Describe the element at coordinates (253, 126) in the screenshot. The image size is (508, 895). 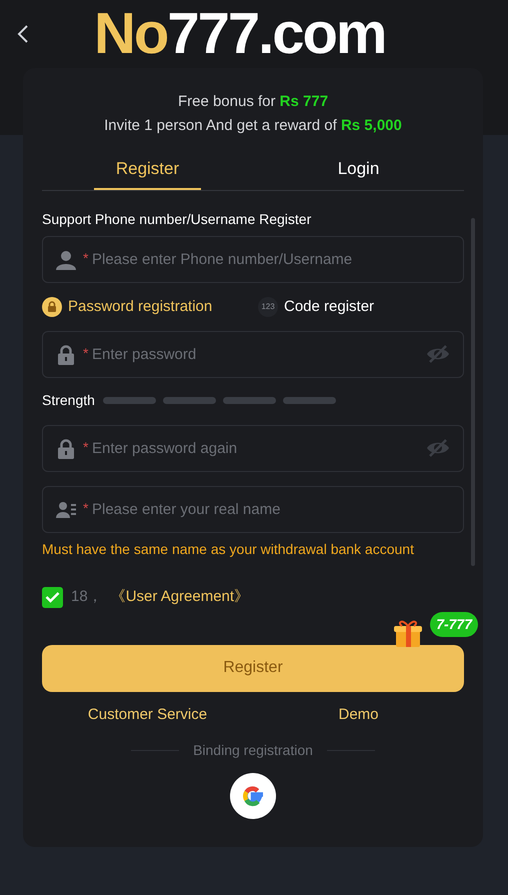
I see `reward-text: Invite 1 person And get a reward of Rs 5,000` at that location.